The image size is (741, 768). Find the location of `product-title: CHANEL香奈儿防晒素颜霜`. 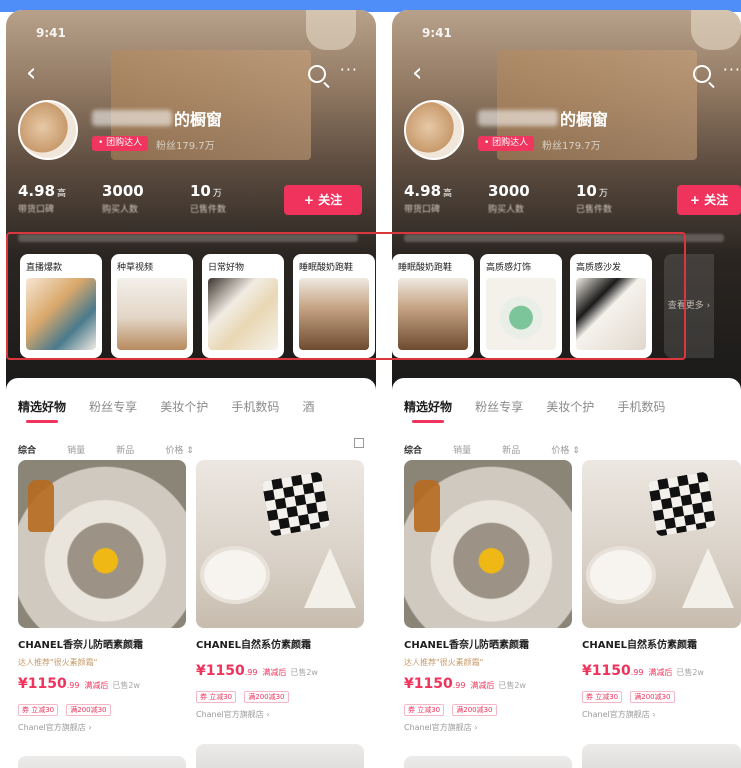

product-title: CHANEL香奈儿防晒素颜霜 is located at coordinates (467, 645).